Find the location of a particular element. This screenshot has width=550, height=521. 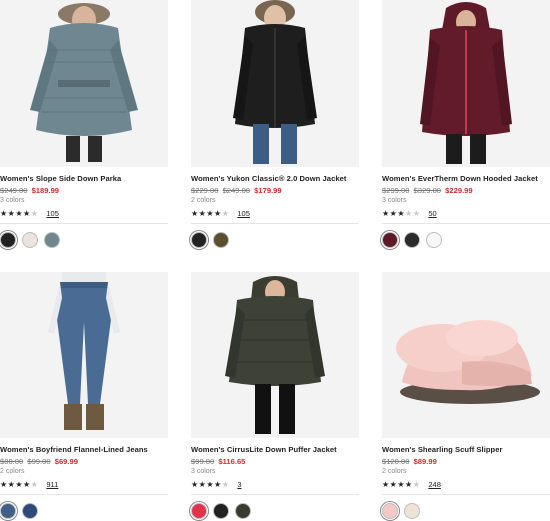

sale-price: $89.99 is located at coordinates (425, 461).